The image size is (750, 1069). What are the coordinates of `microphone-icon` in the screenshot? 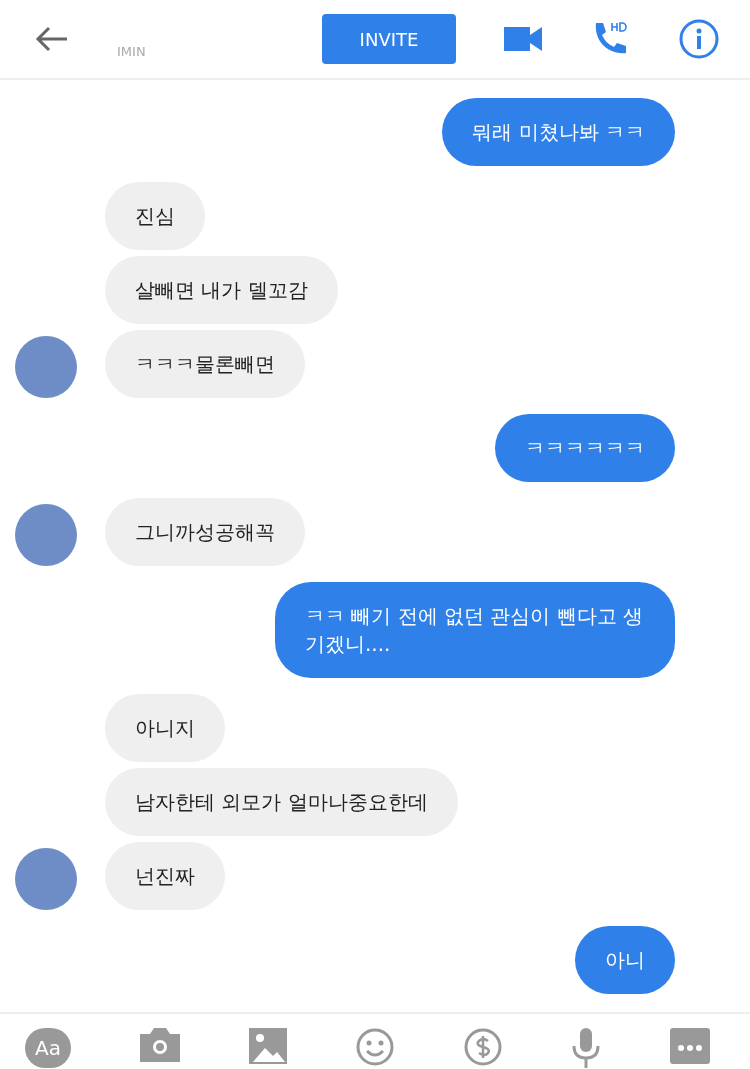 It's located at (585, 1048).